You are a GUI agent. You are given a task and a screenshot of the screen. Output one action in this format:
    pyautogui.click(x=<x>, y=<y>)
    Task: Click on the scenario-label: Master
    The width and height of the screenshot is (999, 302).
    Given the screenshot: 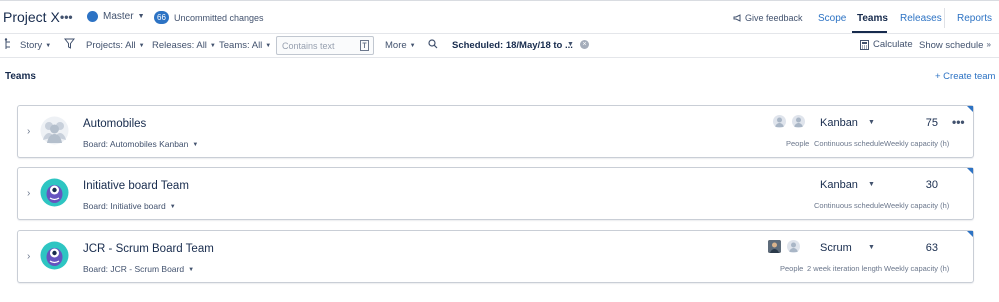 What is the action you would take?
    pyautogui.click(x=118, y=16)
    